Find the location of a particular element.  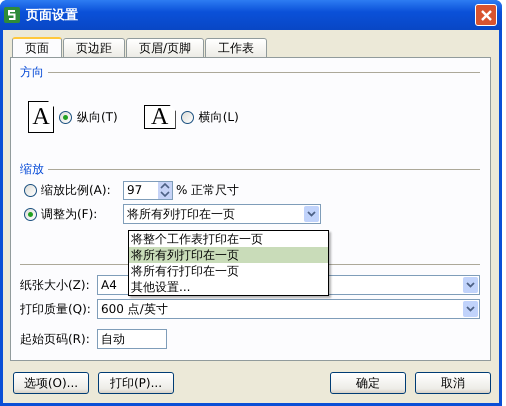

portrait-page-icon: A is located at coordinates (41, 117).